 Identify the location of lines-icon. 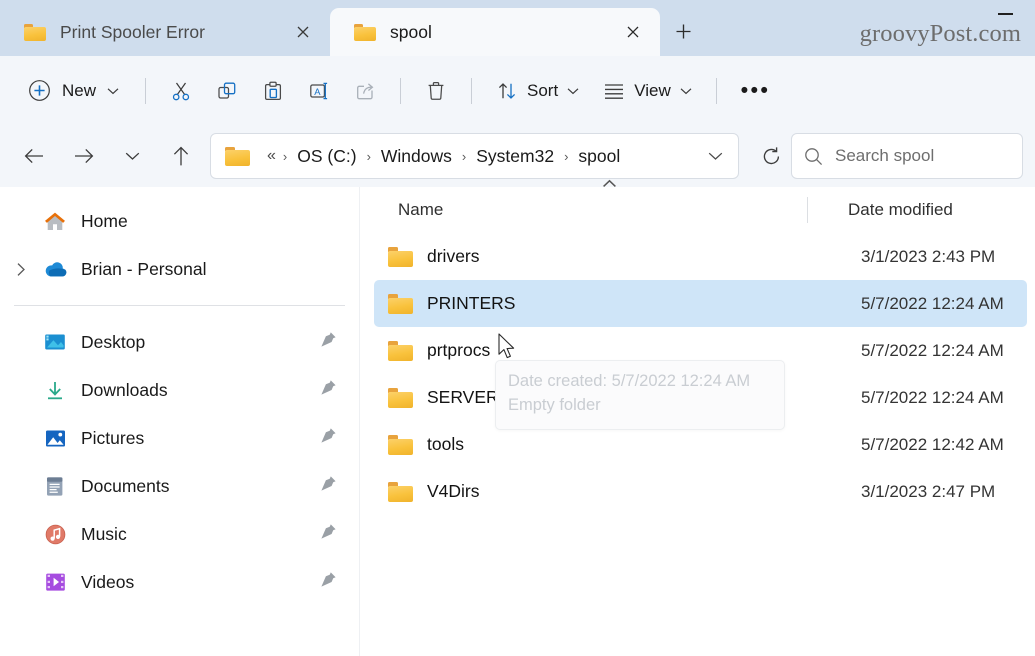
(614, 91).